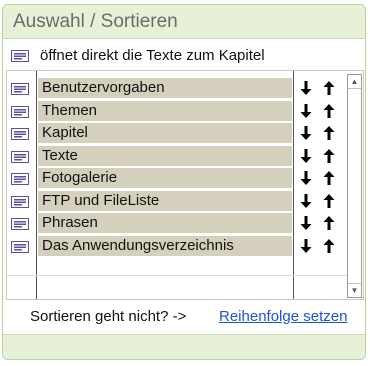 This screenshot has height=366, width=370. Describe the element at coordinates (177, 275) in the screenshot. I see `row-divider` at that location.